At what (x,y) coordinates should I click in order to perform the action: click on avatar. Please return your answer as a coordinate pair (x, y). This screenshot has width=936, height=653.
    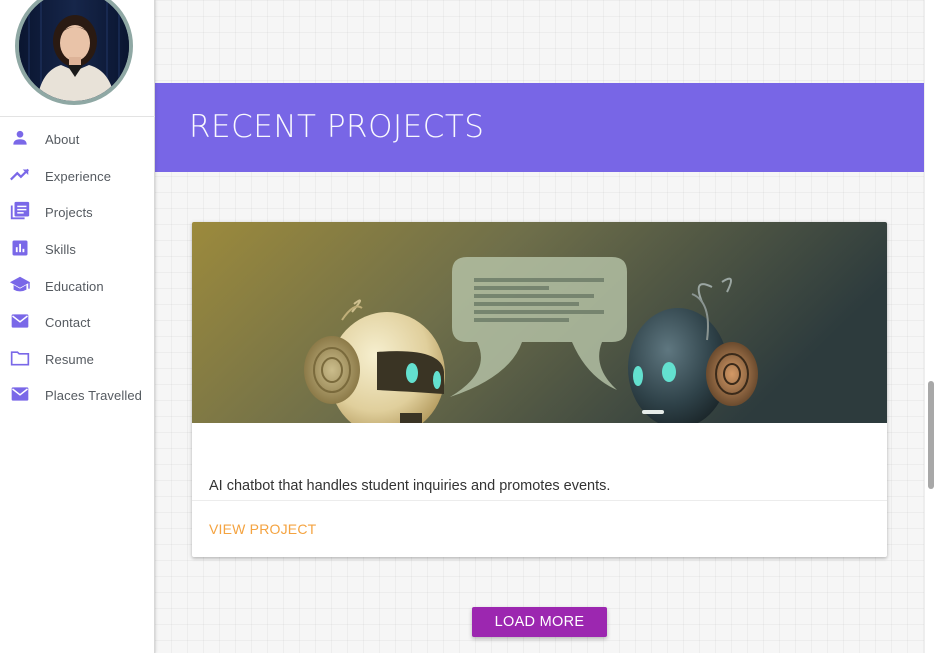
    Looking at the image, I should click on (74, 52).